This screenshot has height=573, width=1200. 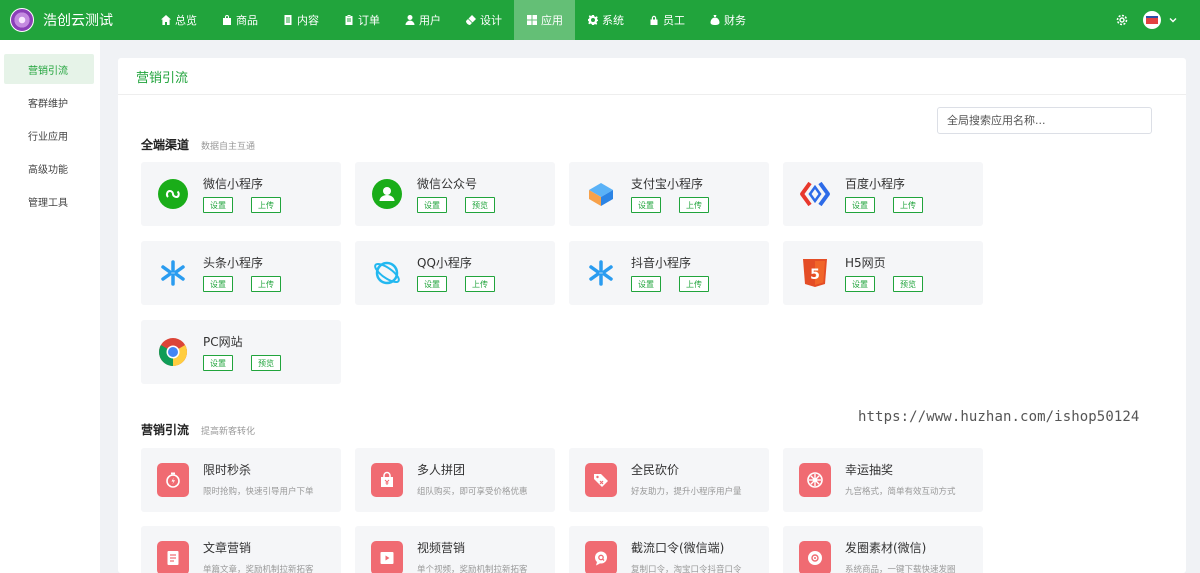 I want to click on qq-miniprogram-icon, so click(x=387, y=273).